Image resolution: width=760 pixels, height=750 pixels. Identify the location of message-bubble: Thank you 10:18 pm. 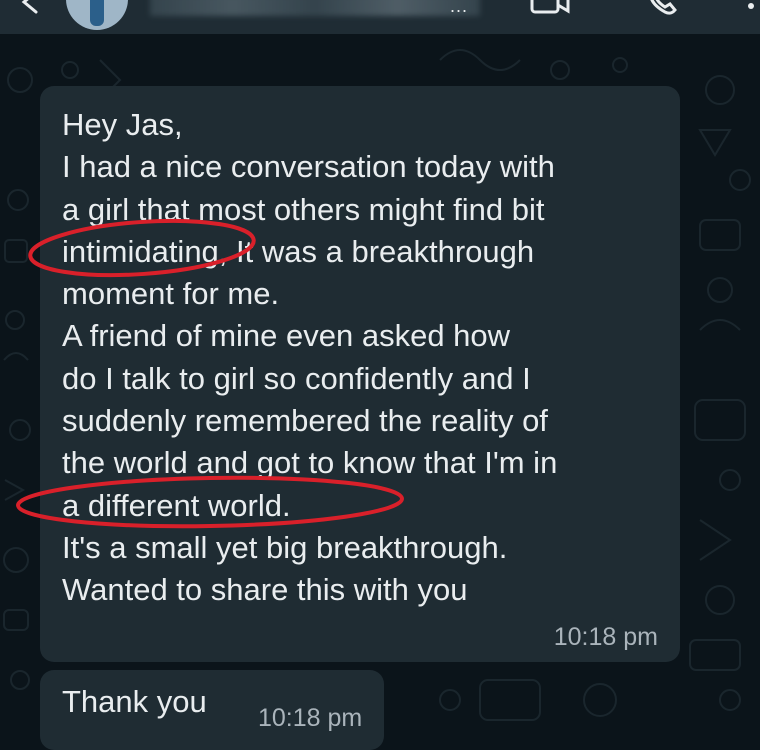
(212, 710).